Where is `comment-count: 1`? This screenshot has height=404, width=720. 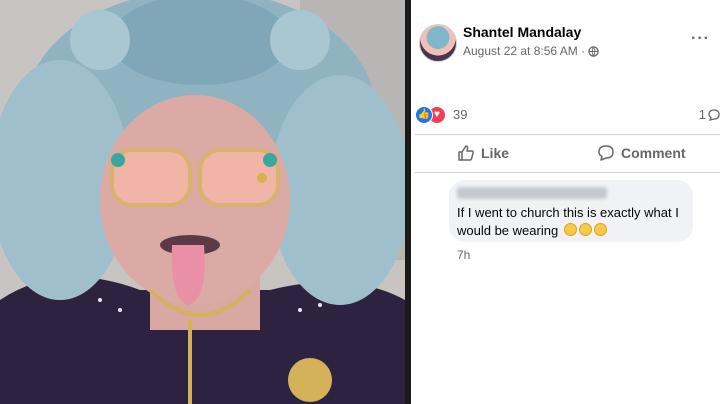
comment-count: 1 is located at coordinates (709, 114).